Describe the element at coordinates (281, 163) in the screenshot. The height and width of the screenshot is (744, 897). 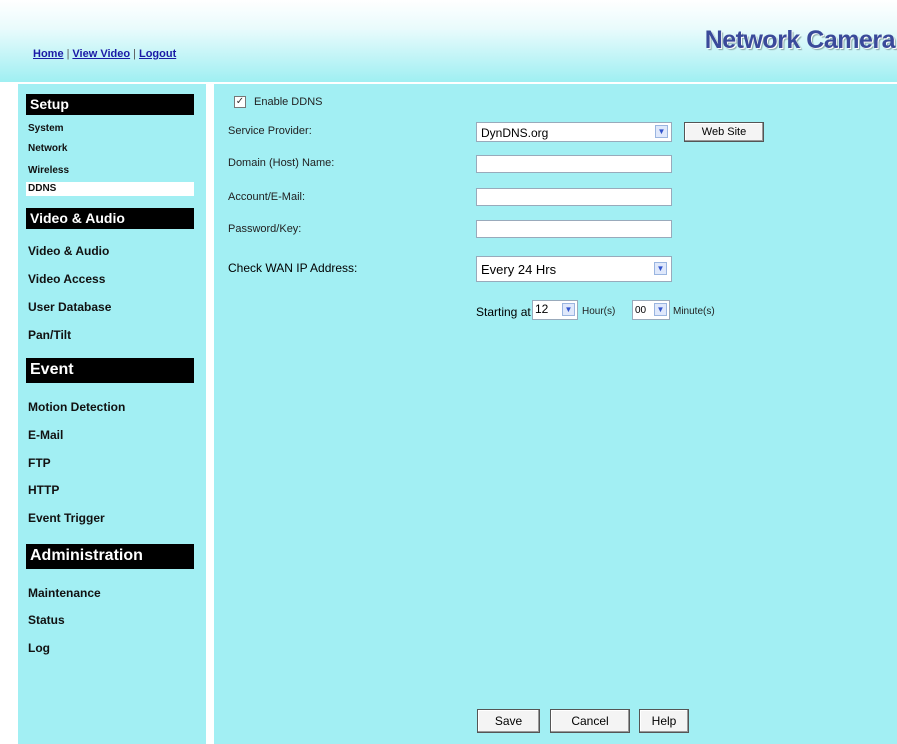
I see `domain-name-label: Domain (Host) Name:` at that location.